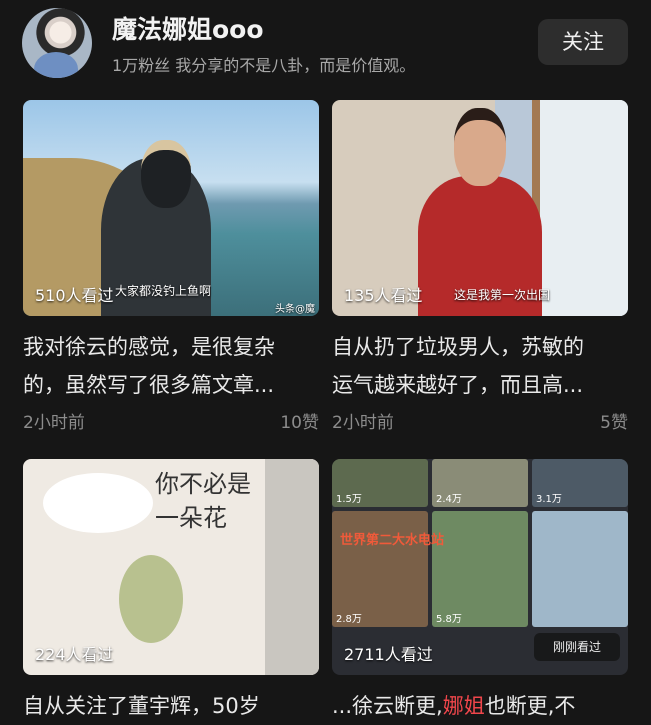 Image resolution: width=651 pixels, height=725 pixels. What do you see at coordinates (57, 43) in the screenshot?
I see `avatar` at bounding box center [57, 43].